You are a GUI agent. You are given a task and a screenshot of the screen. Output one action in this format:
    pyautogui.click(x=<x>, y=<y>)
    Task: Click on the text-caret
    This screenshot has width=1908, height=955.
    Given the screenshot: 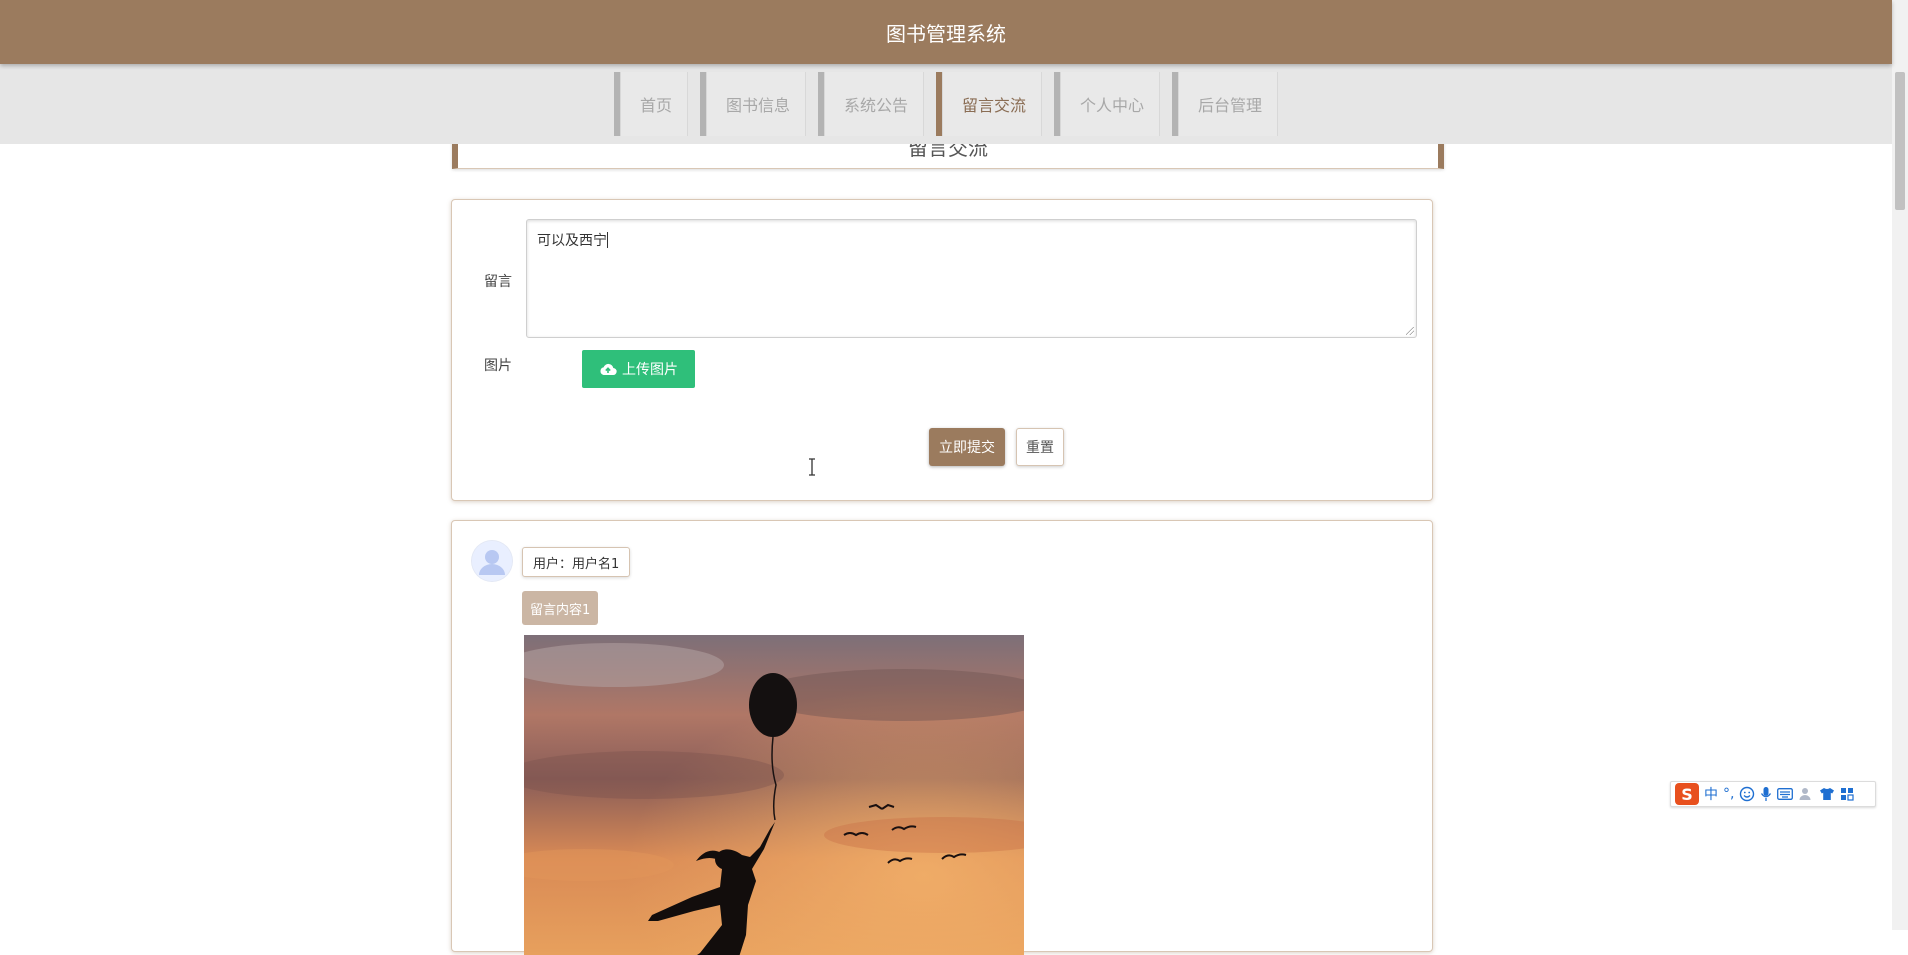 What is the action you would take?
    pyautogui.click(x=607, y=240)
    